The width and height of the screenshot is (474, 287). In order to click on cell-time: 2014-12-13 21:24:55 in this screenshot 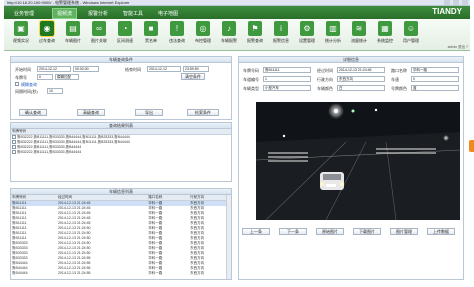, I will do `click(74, 273)`.